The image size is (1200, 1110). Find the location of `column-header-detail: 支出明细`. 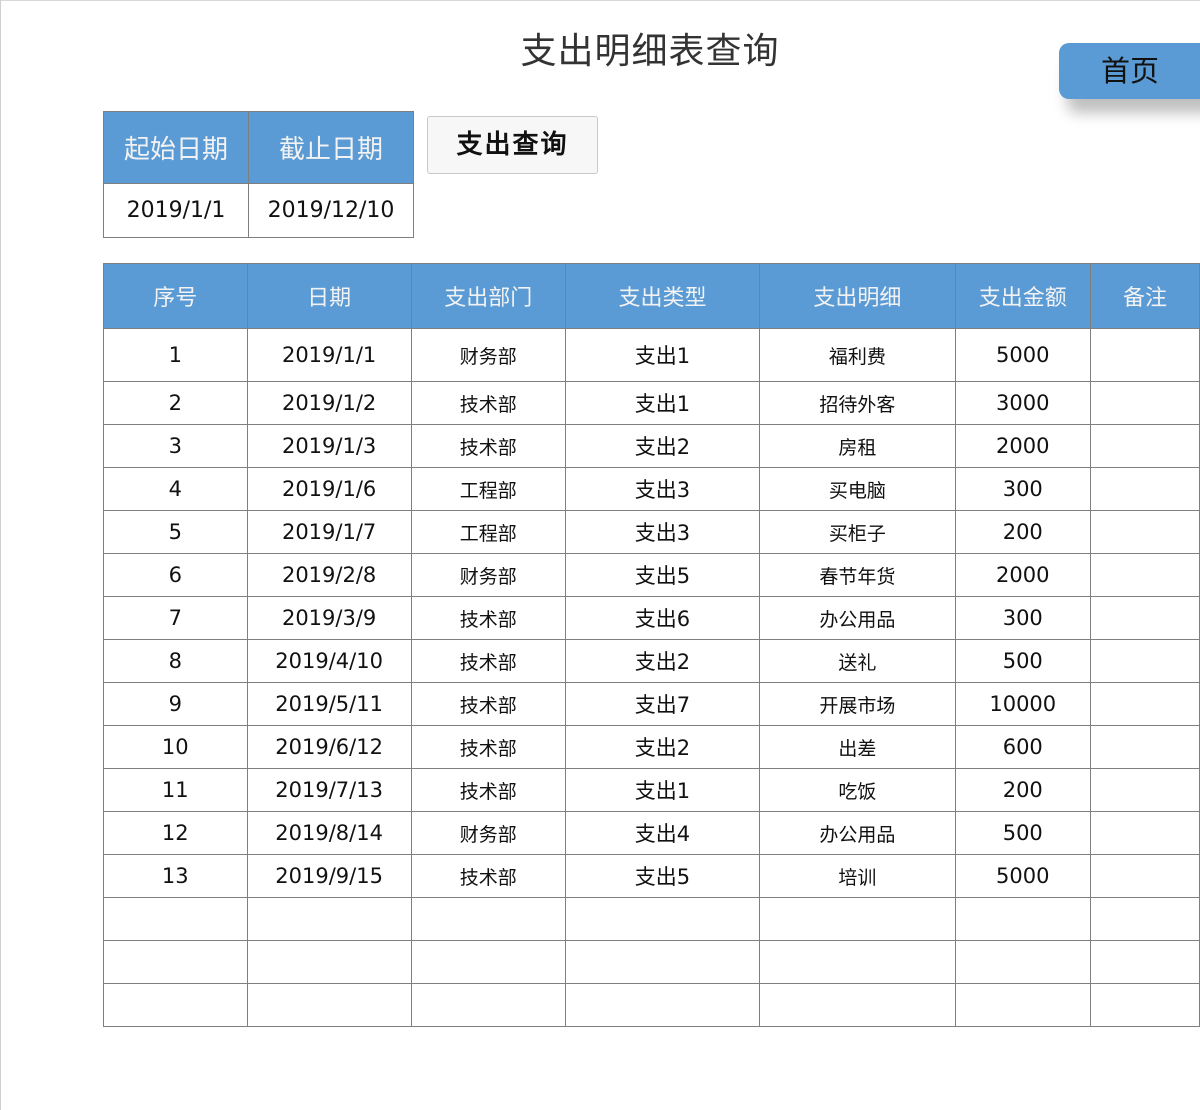

column-header-detail: 支出明细 is located at coordinates (857, 296).